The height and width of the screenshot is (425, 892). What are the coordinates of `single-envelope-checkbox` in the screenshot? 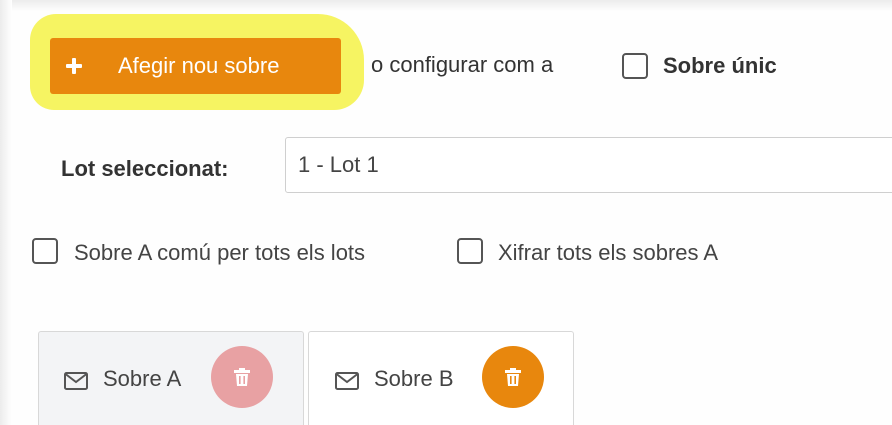 It's located at (635, 66).